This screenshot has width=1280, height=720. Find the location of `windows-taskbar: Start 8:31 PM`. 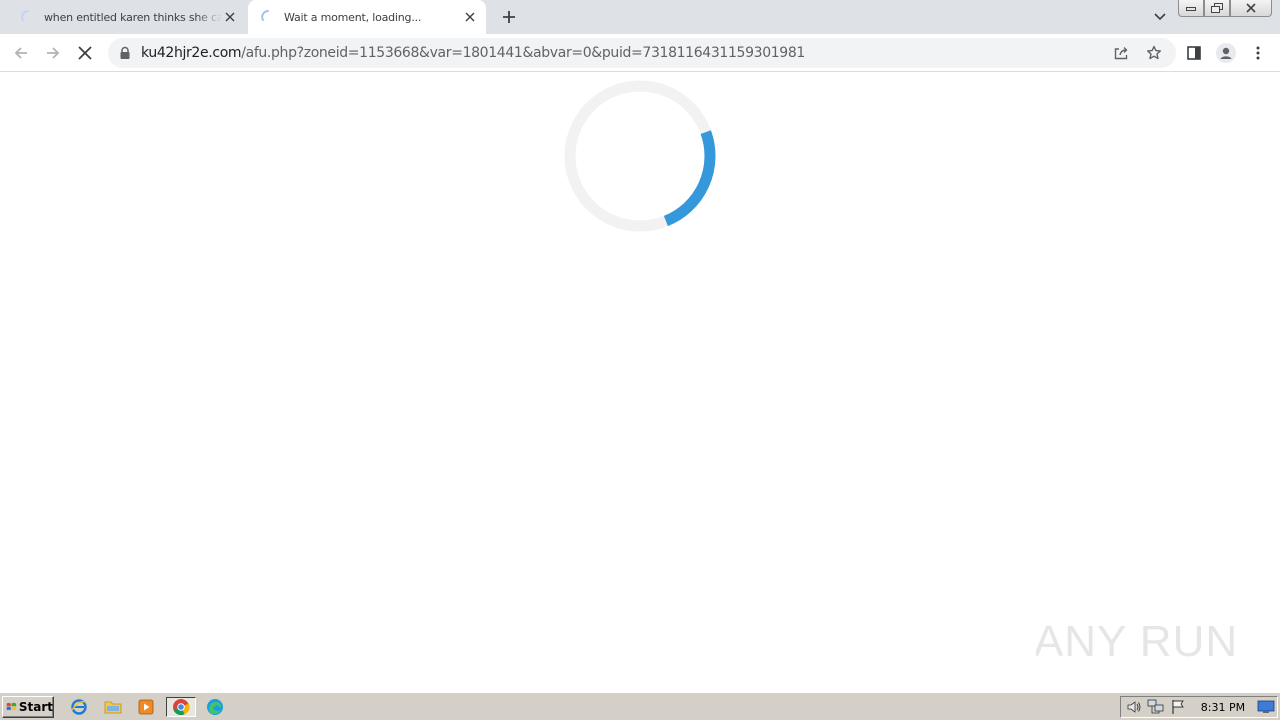

windows-taskbar: Start 8:31 PM is located at coordinates (640, 706).